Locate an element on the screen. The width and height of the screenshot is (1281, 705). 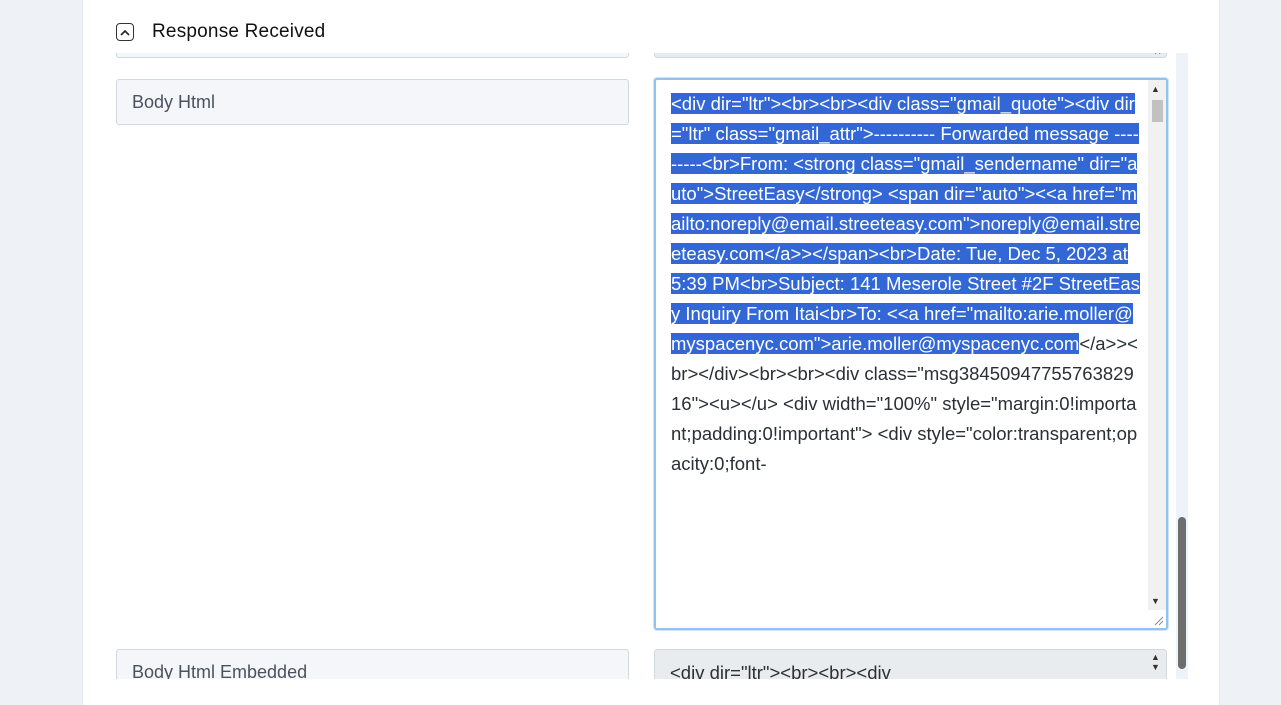
body-html-embedded-content: <div dir="ltr"><br><br><div is located at coordinates (780, 670).